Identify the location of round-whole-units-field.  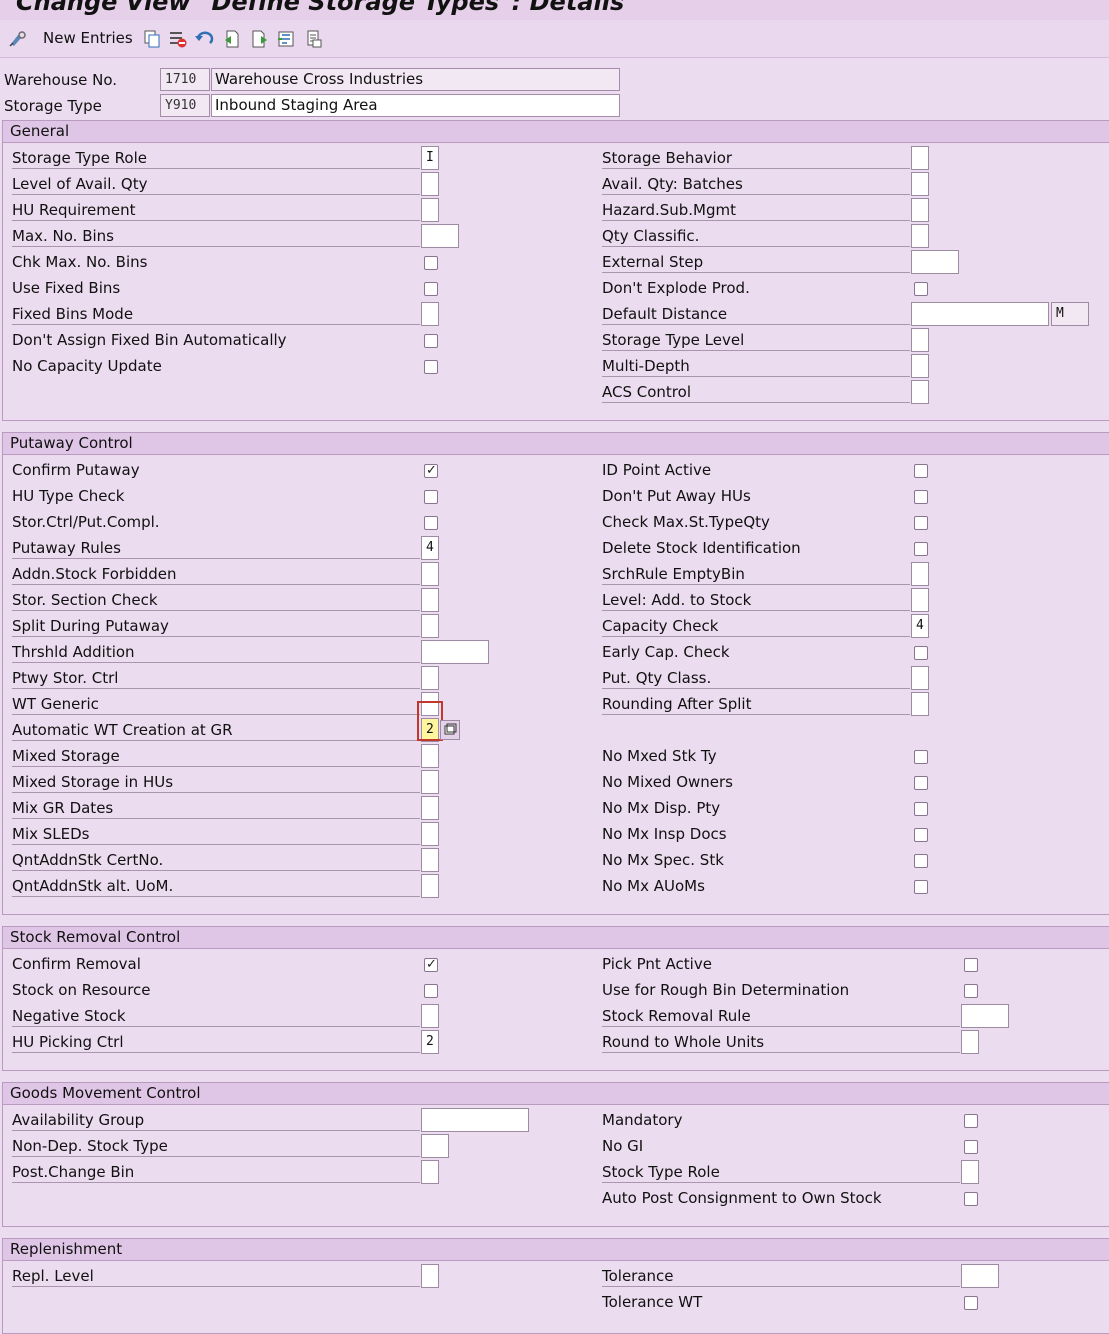
(970, 1042).